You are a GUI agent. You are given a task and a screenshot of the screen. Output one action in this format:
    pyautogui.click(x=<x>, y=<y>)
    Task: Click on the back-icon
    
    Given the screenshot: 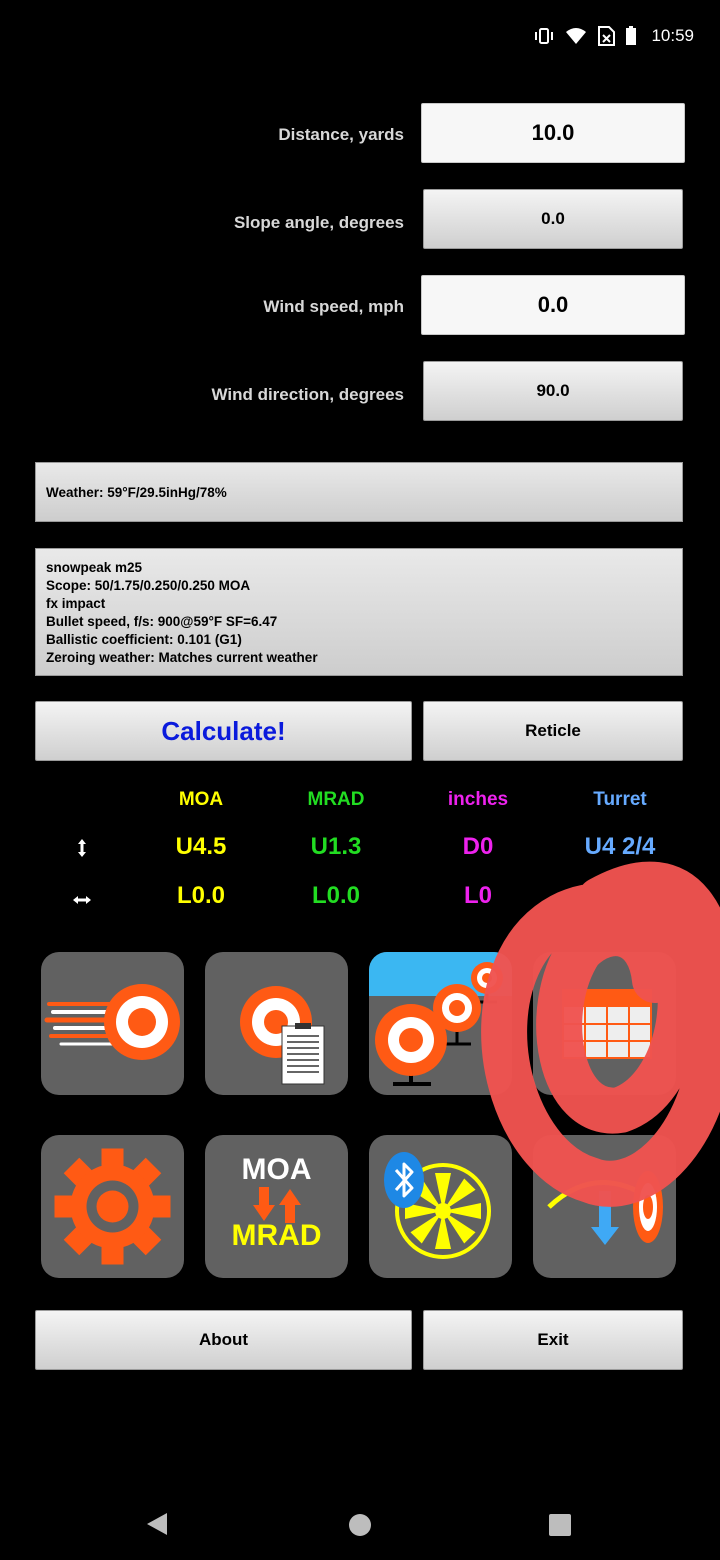 What is the action you would take?
    pyautogui.click(x=157, y=1524)
    